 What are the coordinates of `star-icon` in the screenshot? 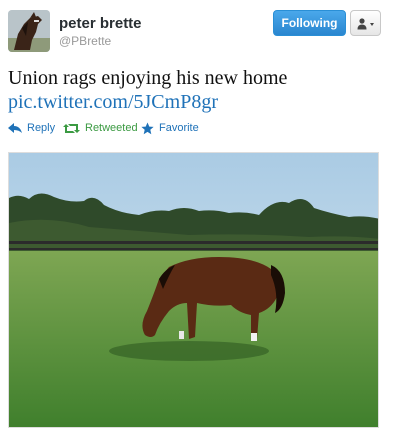 It's located at (147, 128).